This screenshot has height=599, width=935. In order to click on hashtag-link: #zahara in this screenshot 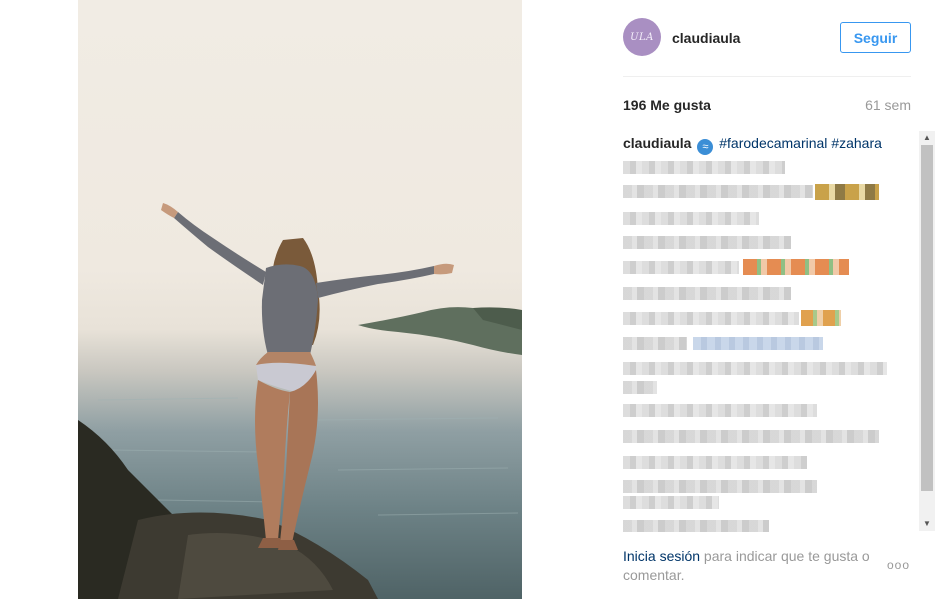, I will do `click(856, 143)`.